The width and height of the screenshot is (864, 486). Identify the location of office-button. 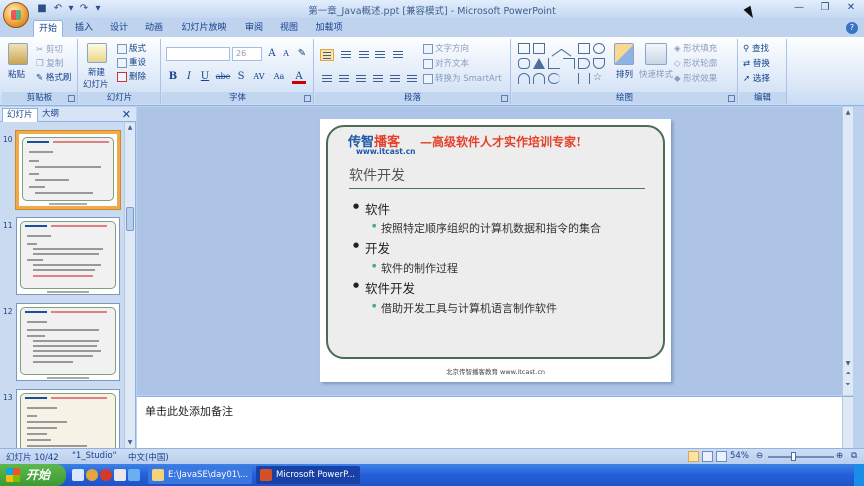
(16, 15).